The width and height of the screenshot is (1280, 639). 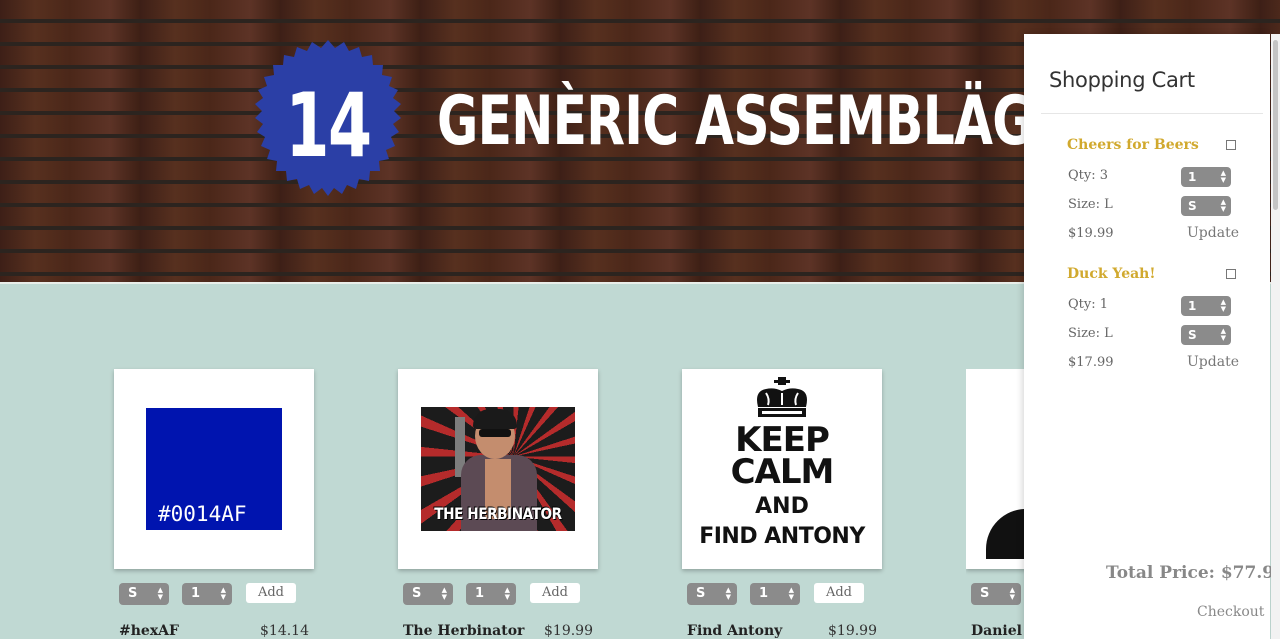 What do you see at coordinates (202, 514) in the screenshot?
I see `swatch-label: #0014AF` at bounding box center [202, 514].